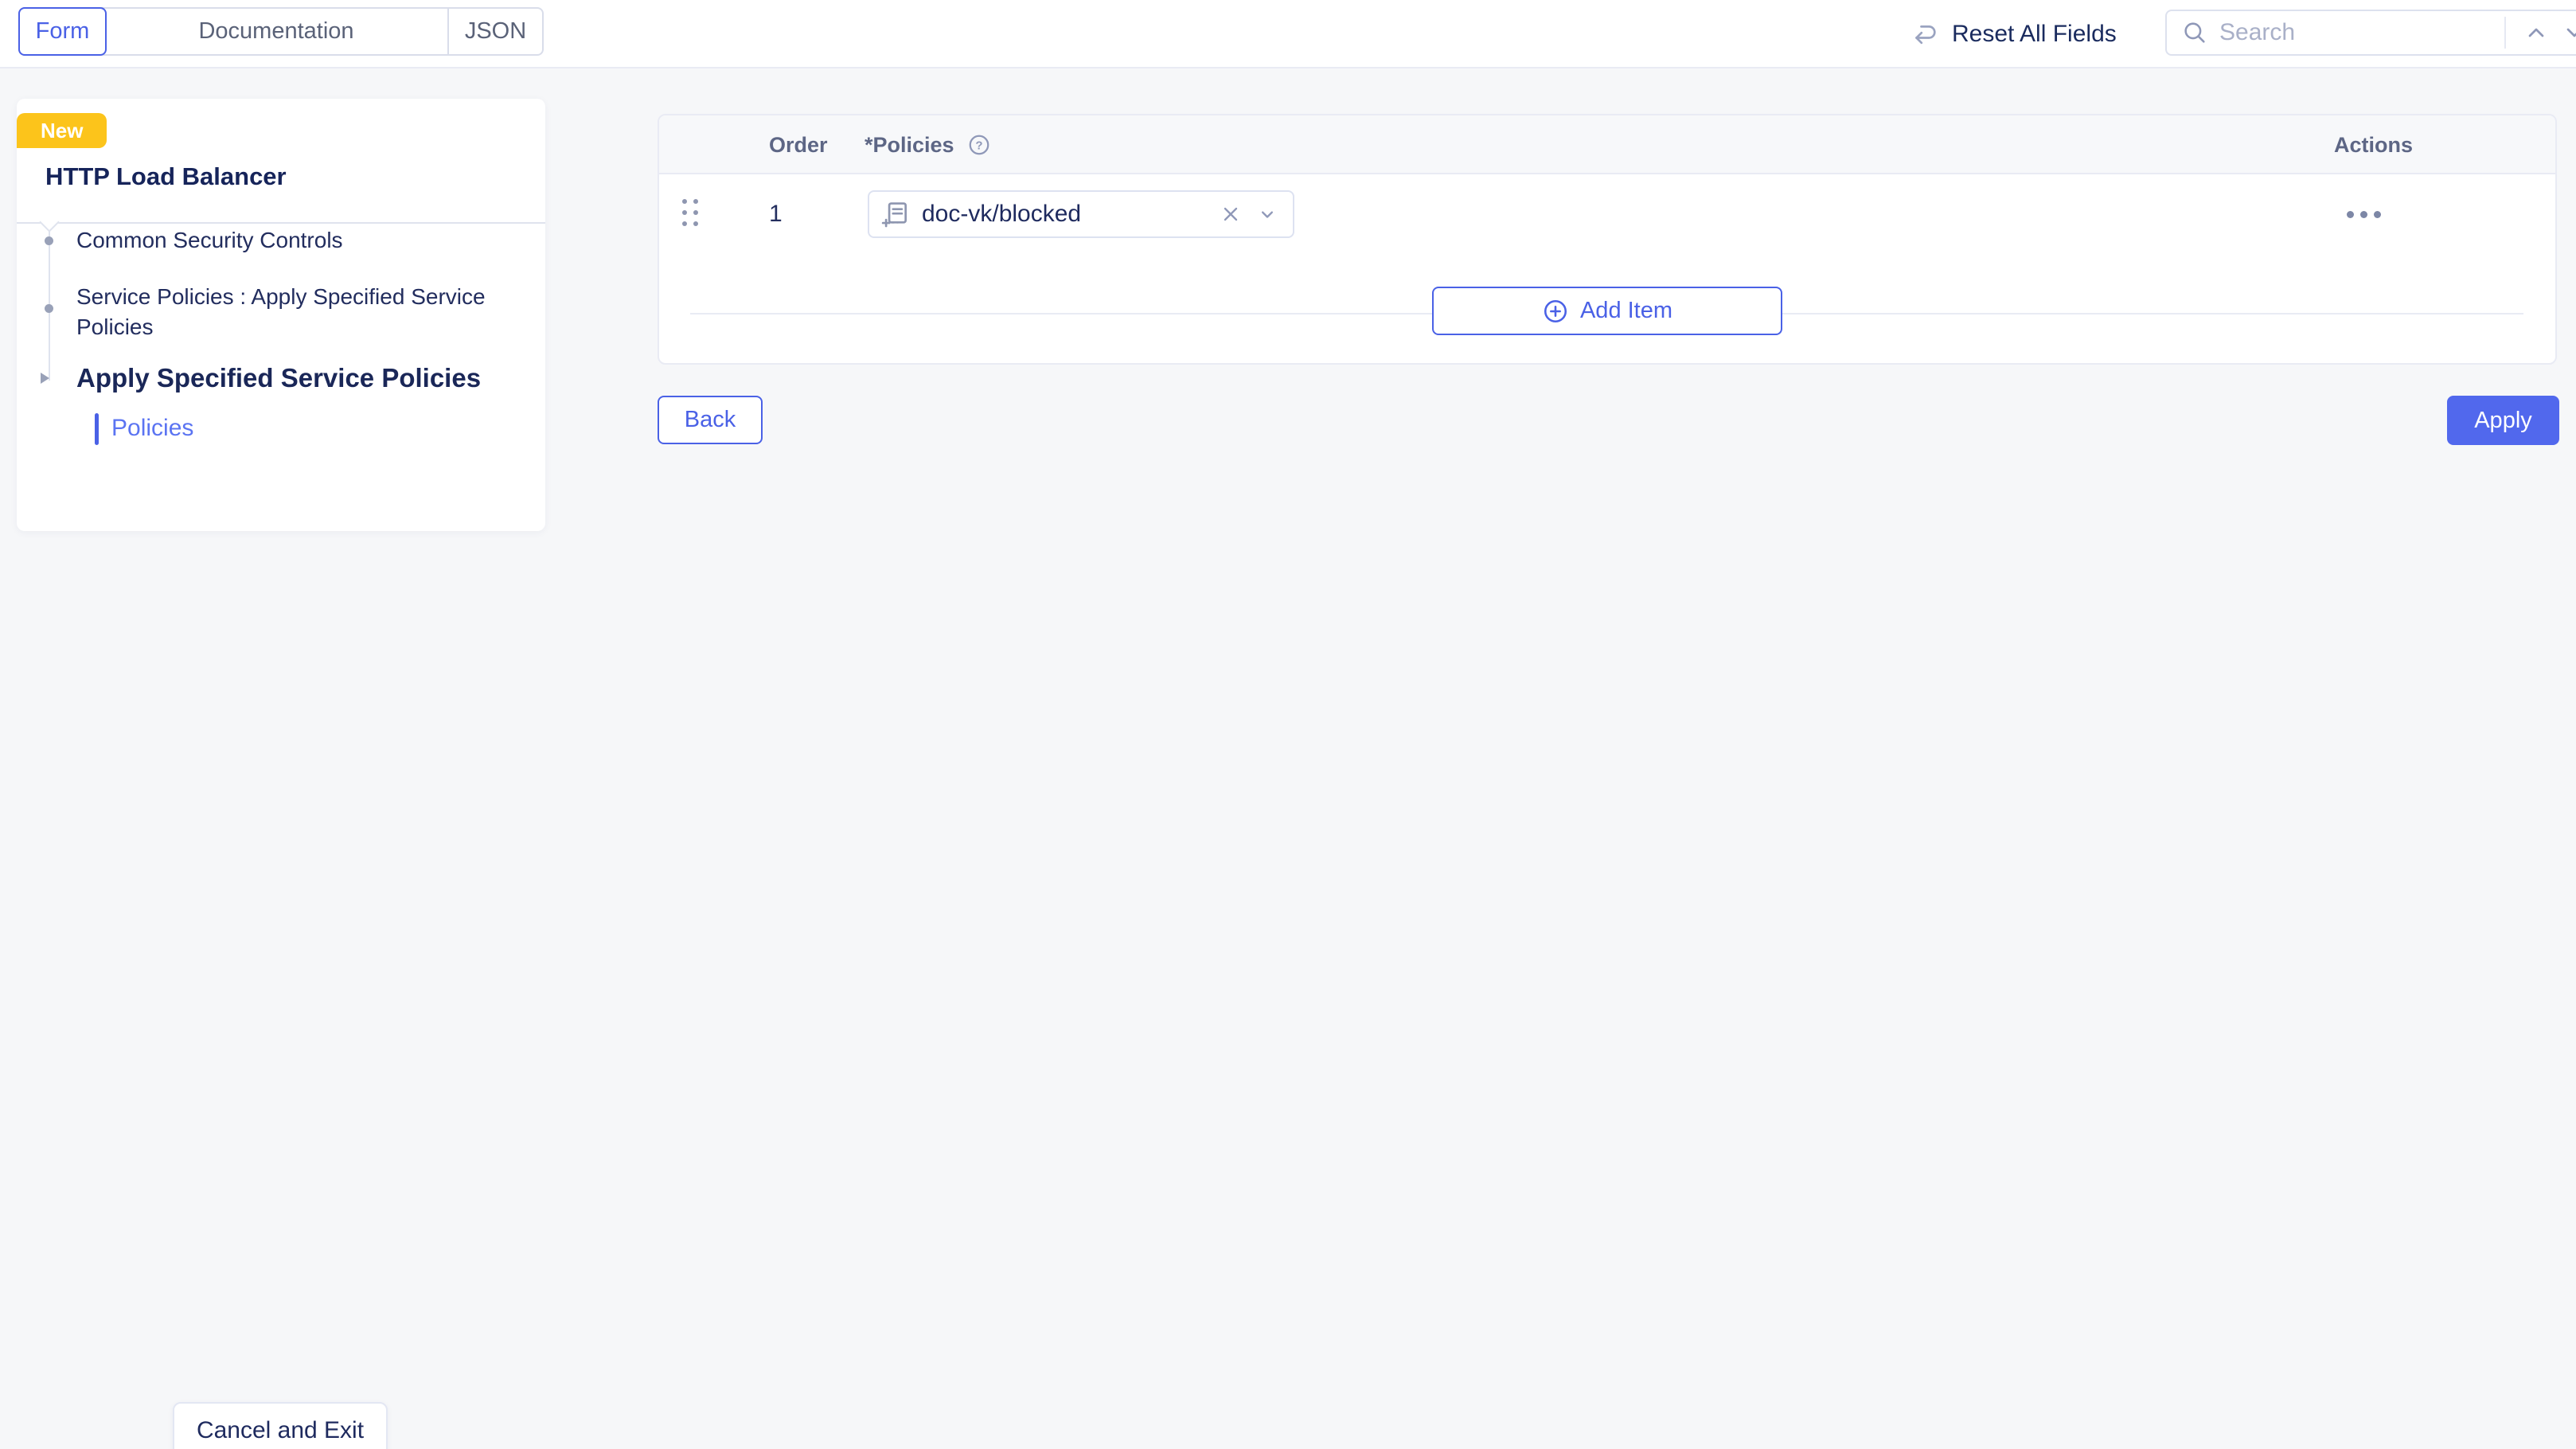 This screenshot has width=2576, height=1449. Describe the element at coordinates (45, 378) in the screenshot. I see `tree-arrow-icon` at that location.